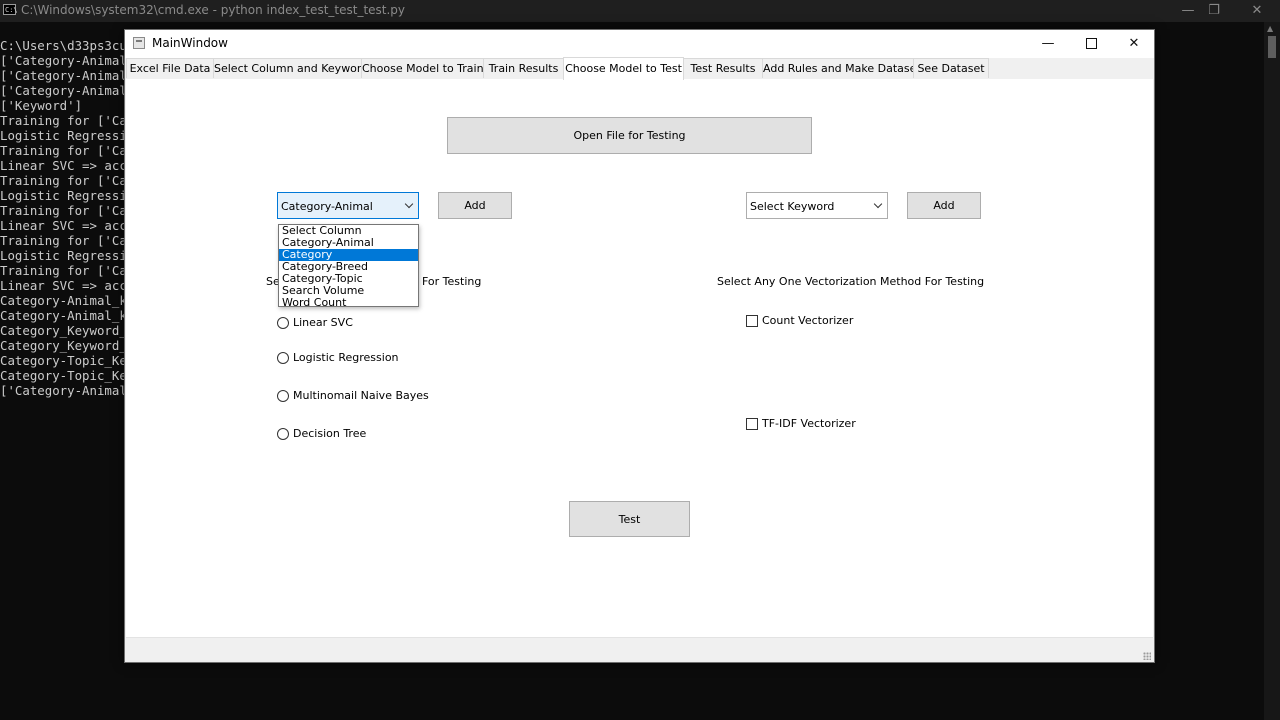 Image resolution: width=1280 pixels, height=720 pixels. I want to click on radio-label: Multinomail Naive Bayes, so click(361, 395).